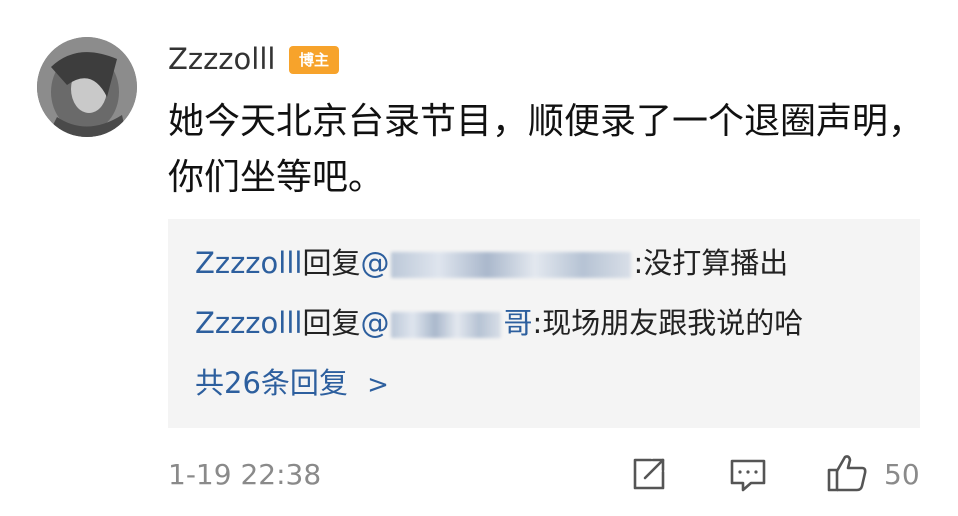 This screenshot has height=516, width=958. Describe the element at coordinates (711, 263) in the screenshot. I see `reply-text: :没打算播出` at that location.